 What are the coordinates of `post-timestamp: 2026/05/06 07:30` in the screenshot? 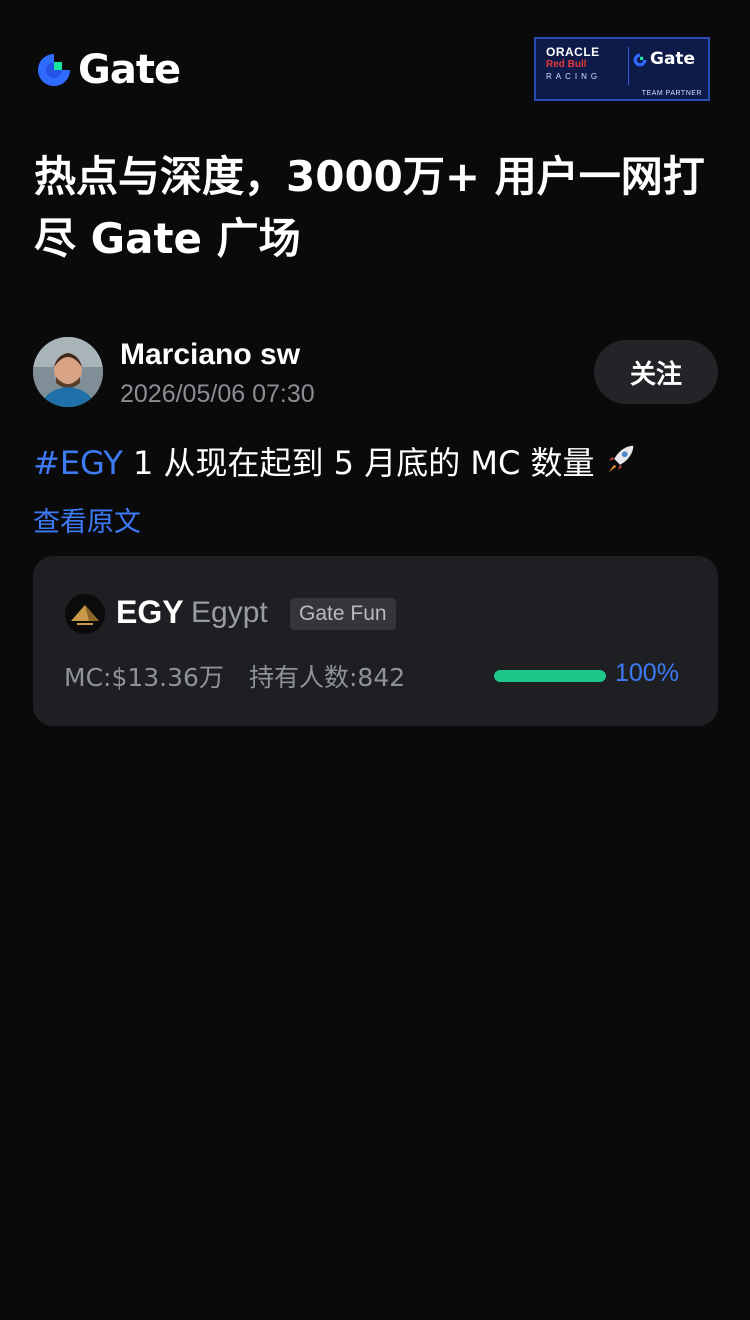 It's located at (217, 394).